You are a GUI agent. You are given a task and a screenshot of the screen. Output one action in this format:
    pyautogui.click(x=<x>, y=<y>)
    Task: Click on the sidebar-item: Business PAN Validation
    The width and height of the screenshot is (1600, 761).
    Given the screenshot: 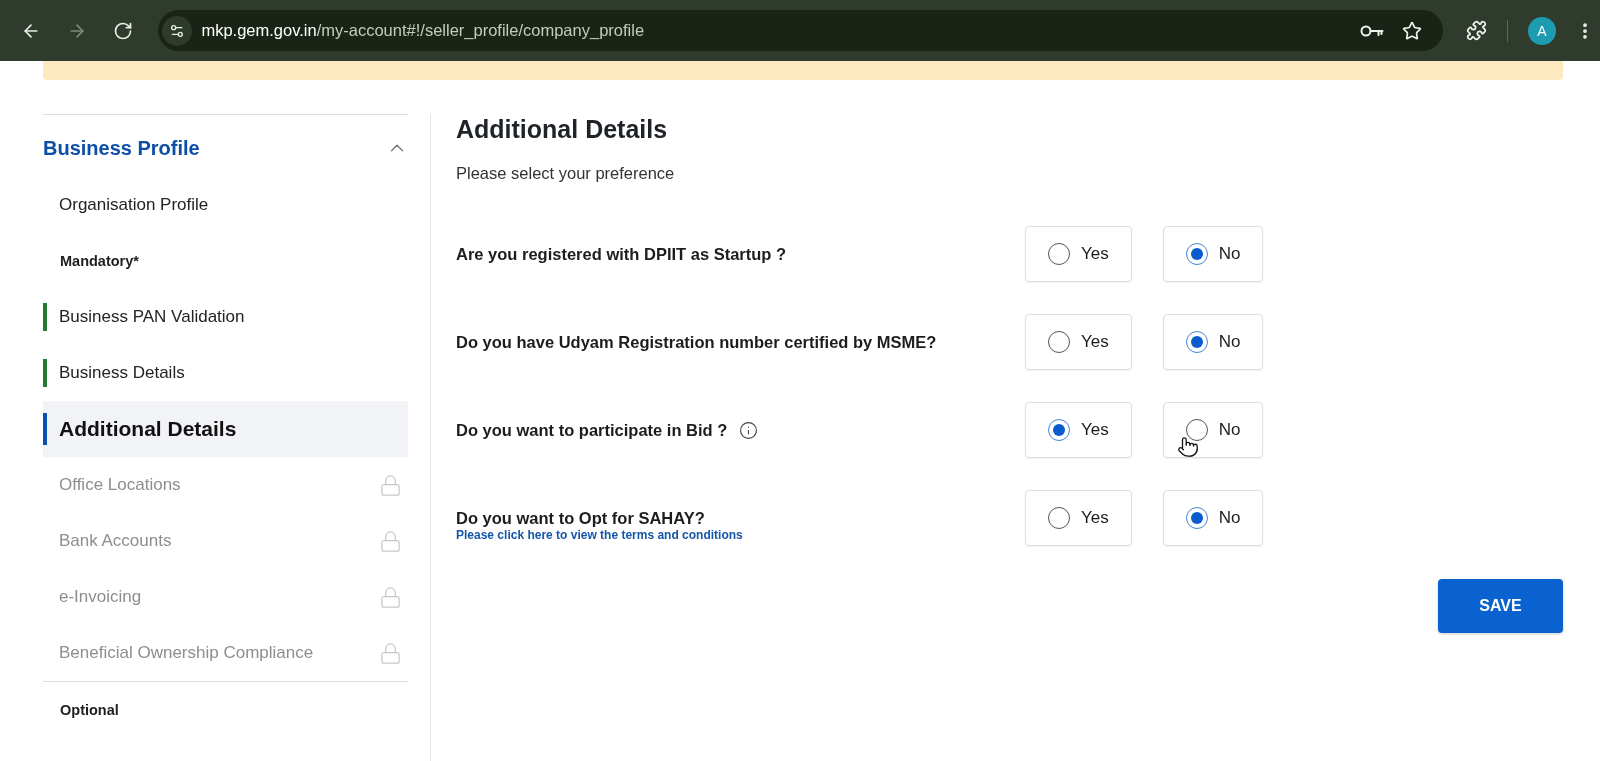 What is the action you would take?
    pyautogui.click(x=225, y=317)
    